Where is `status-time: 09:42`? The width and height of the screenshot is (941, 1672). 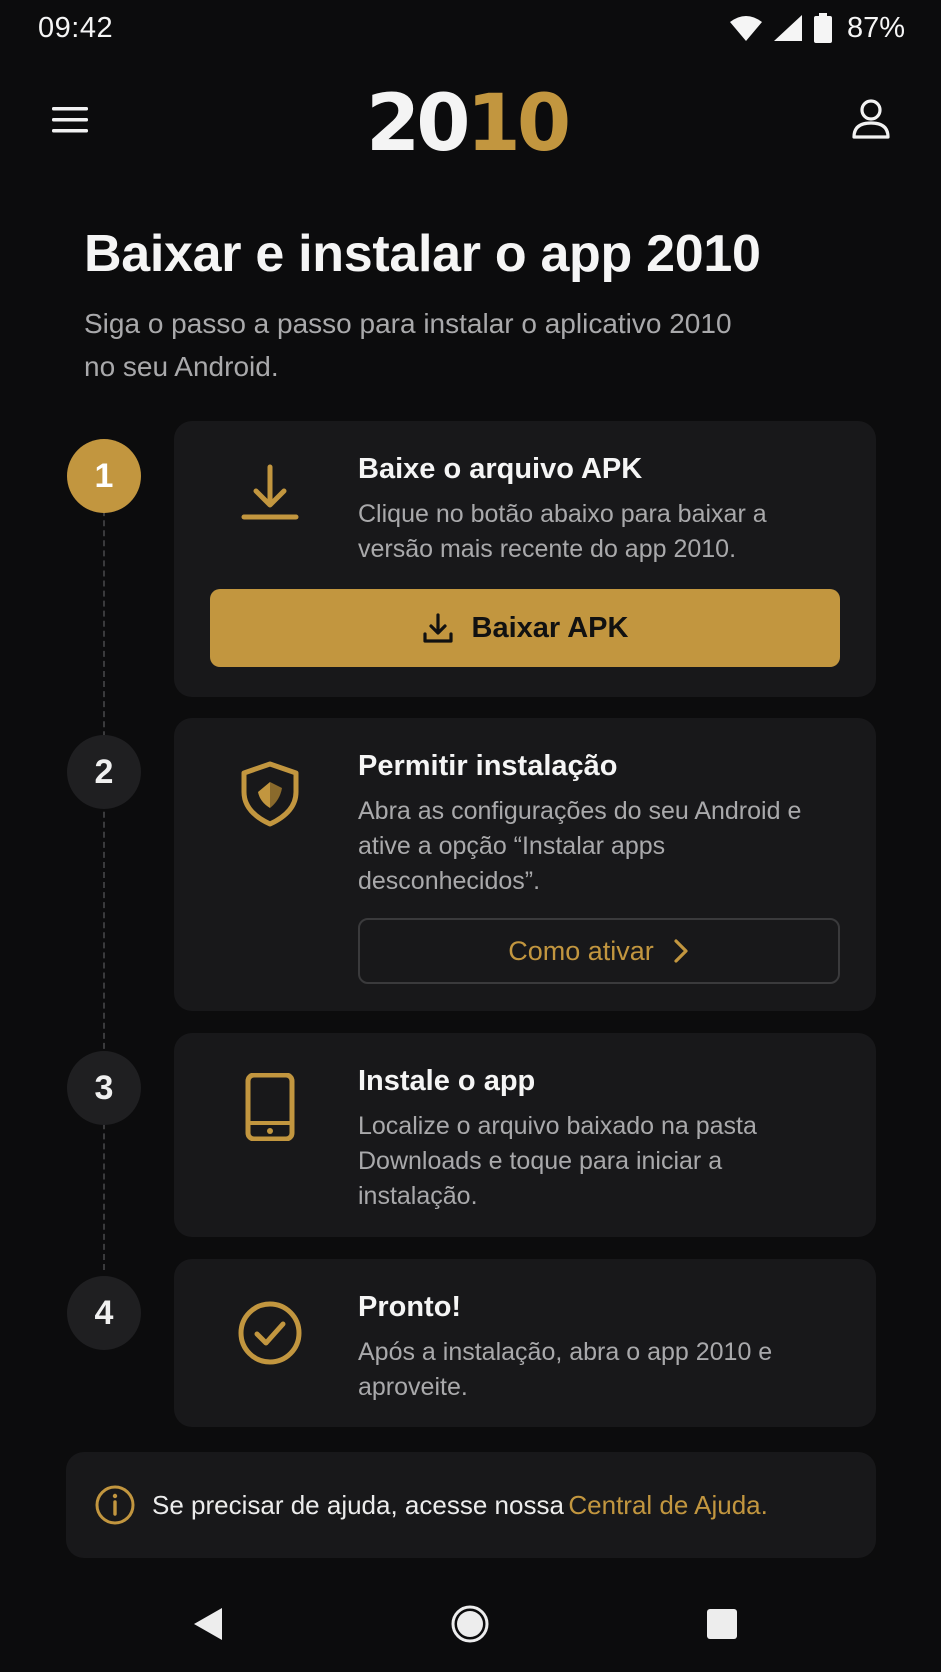
status-time: 09:42 is located at coordinates (76, 27).